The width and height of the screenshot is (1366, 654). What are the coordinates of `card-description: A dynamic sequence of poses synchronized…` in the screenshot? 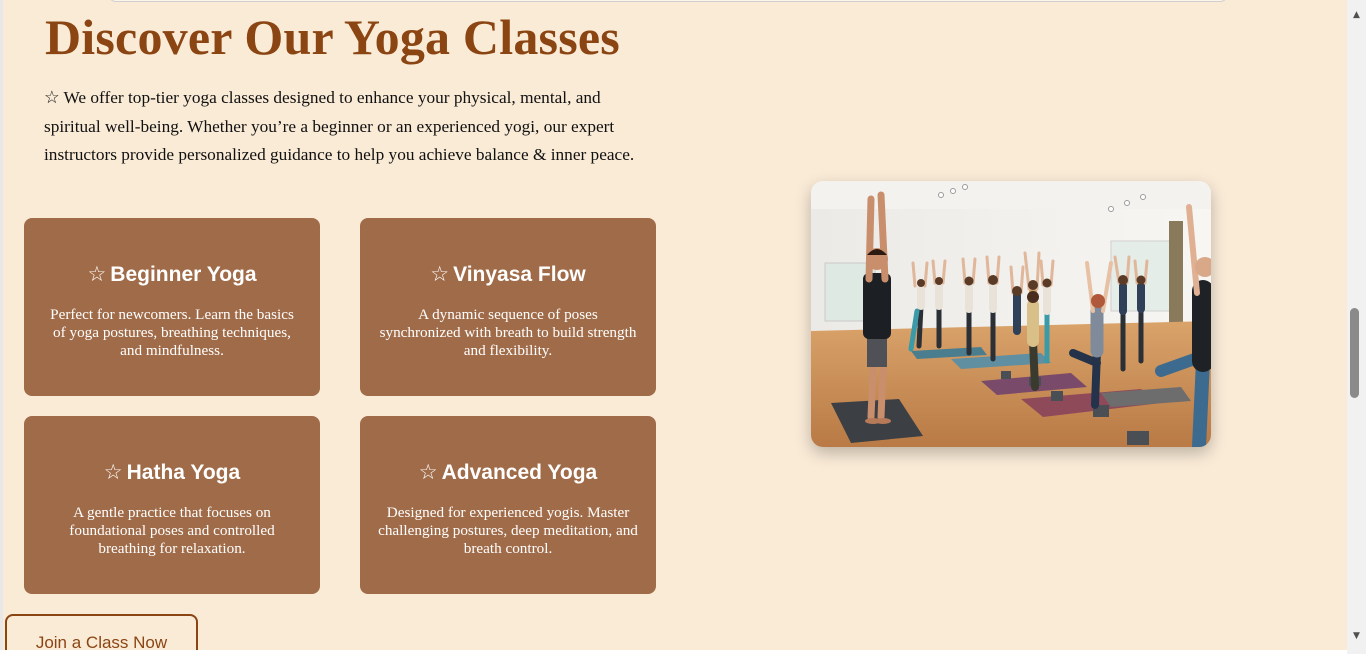 It's located at (508, 332).